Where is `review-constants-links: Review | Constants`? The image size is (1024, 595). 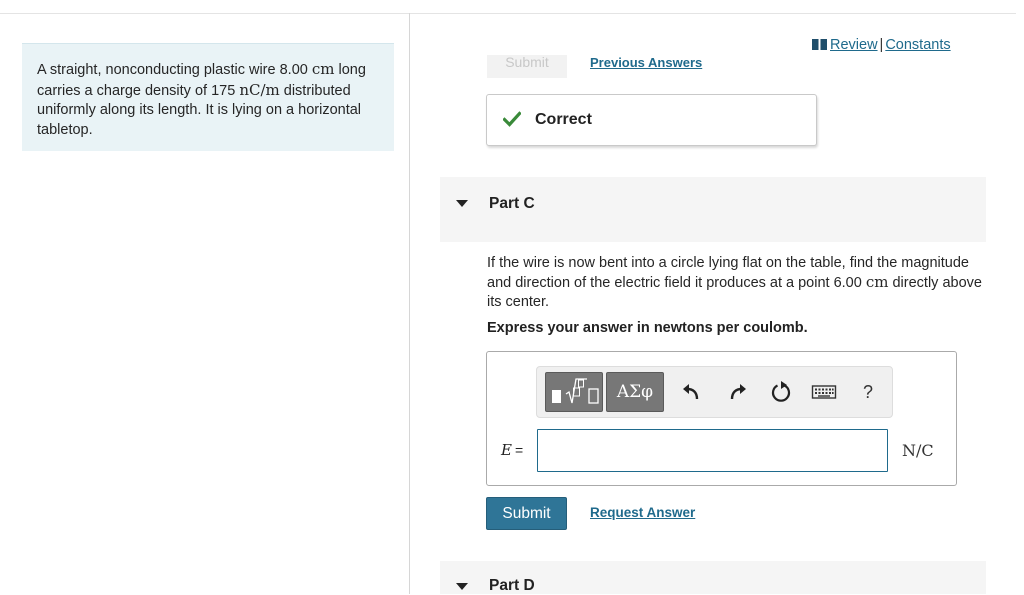 review-constants-links: Review | Constants is located at coordinates (881, 45).